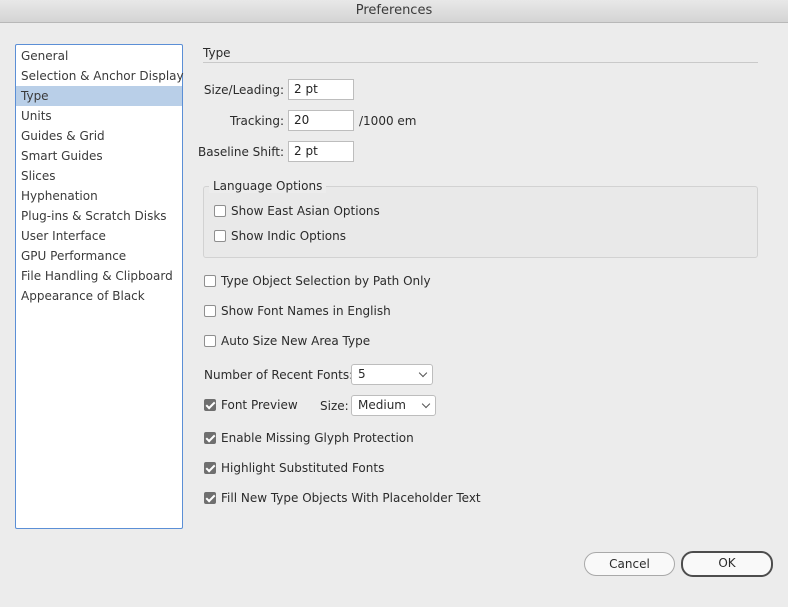 The height and width of the screenshot is (607, 788). Describe the element at coordinates (394, 11) in the screenshot. I see `window-title: Preferences` at that location.